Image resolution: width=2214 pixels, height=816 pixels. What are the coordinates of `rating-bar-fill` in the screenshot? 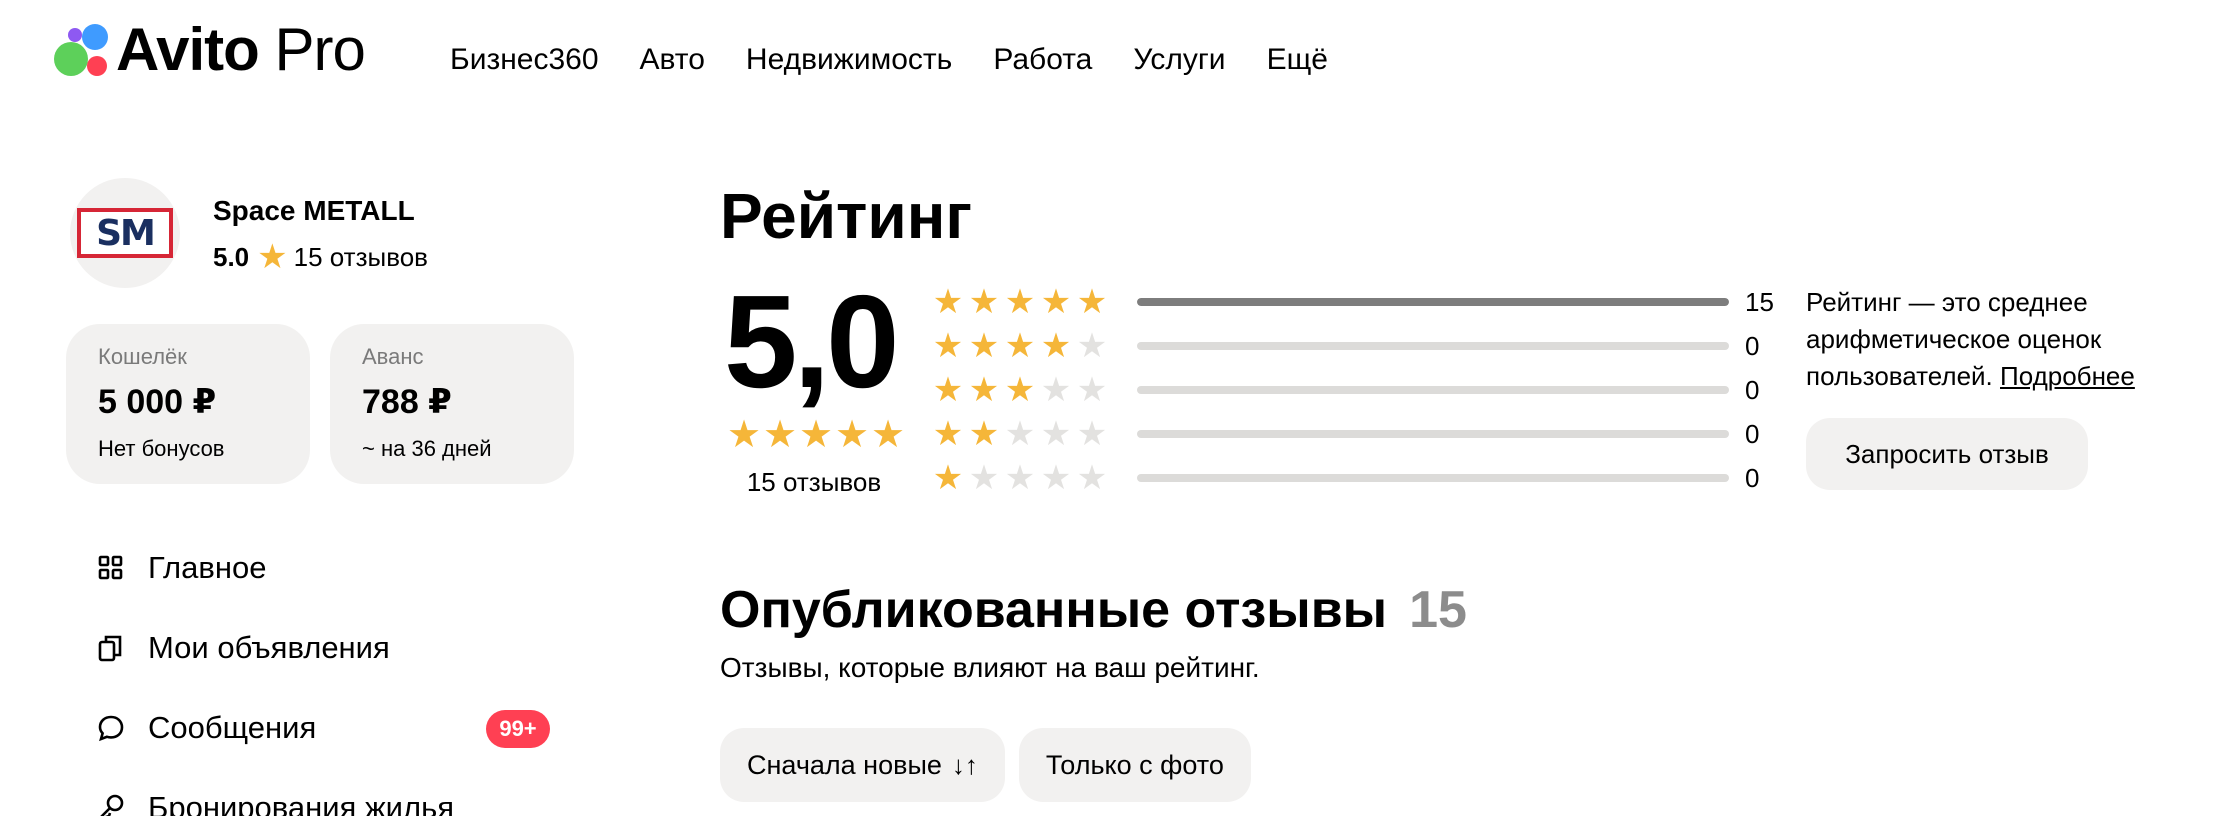 It's located at (1433, 302).